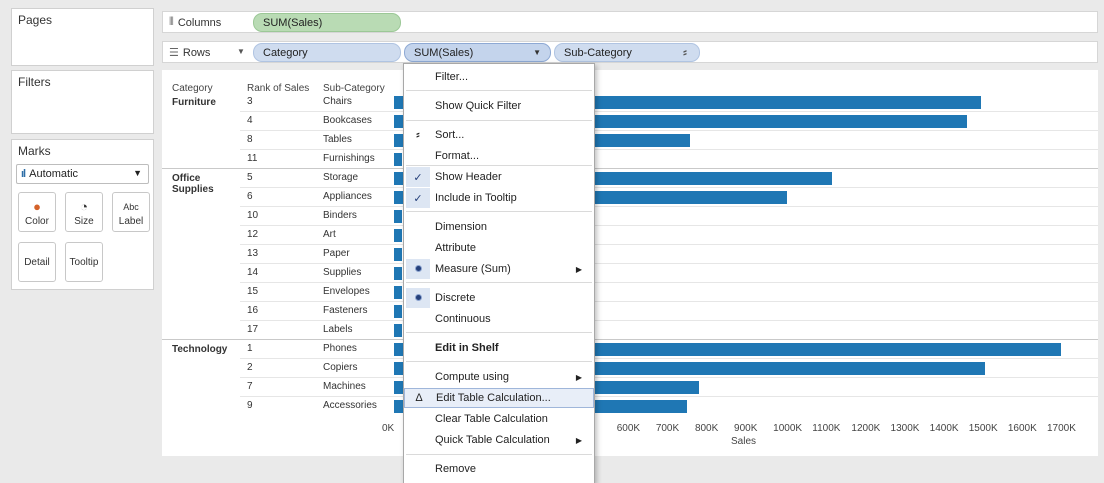  I want to click on menu-measure-sum: Measure (Sum) ▶, so click(499, 269).